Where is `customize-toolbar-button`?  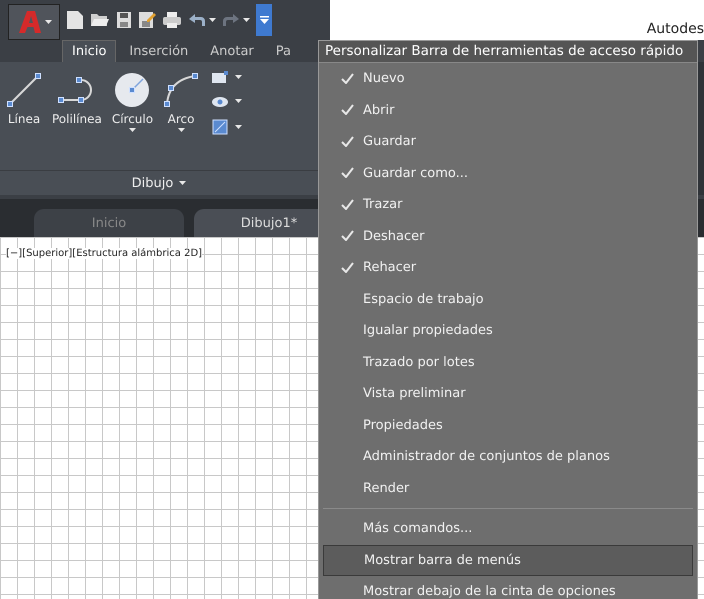 customize-toolbar-button is located at coordinates (264, 20).